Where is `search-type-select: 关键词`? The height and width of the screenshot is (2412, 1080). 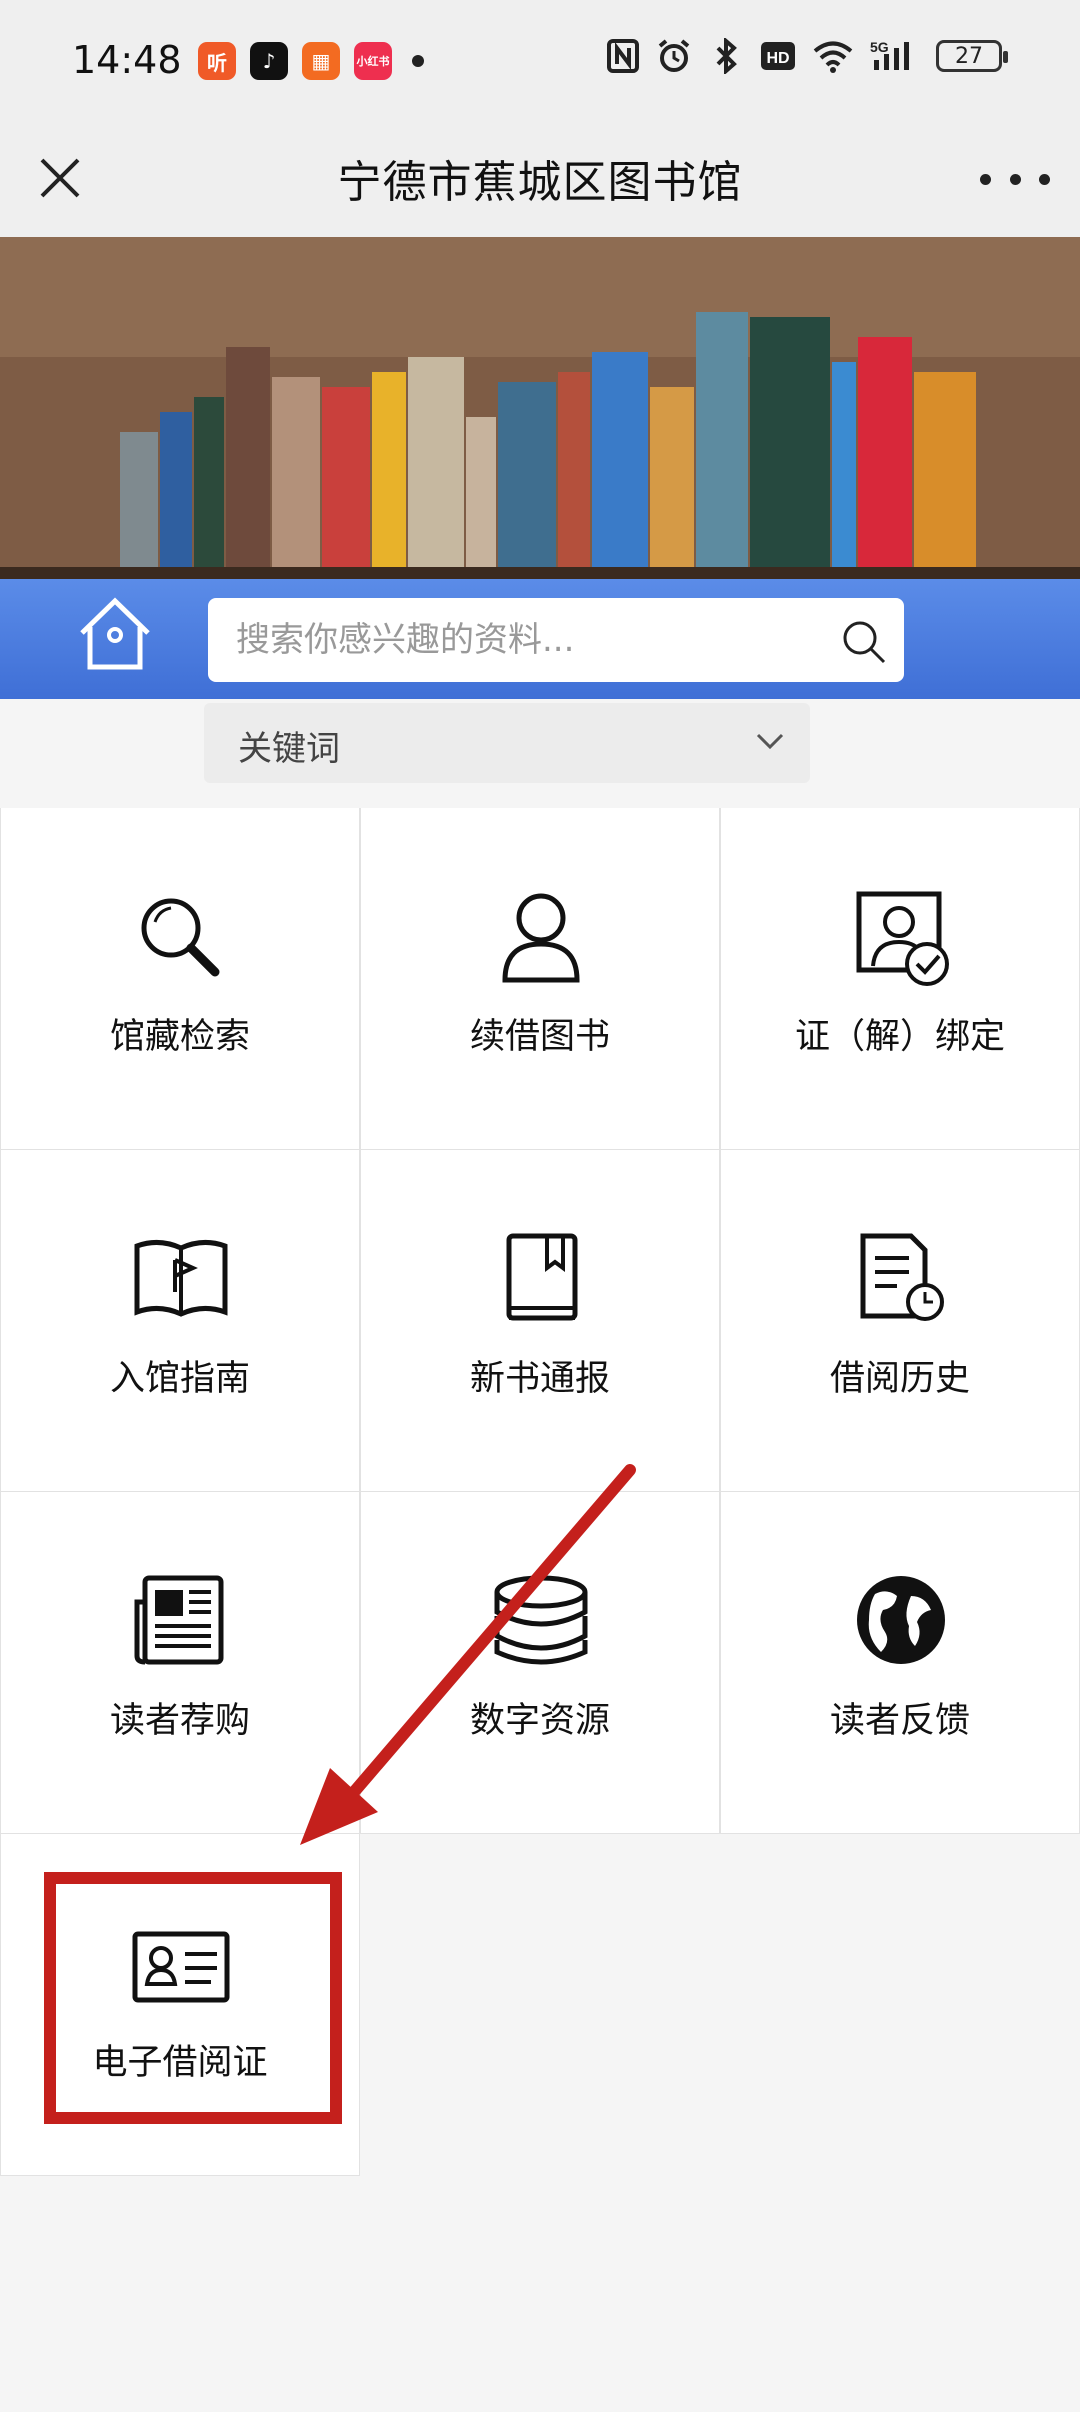 search-type-select: 关键词 is located at coordinates (507, 743).